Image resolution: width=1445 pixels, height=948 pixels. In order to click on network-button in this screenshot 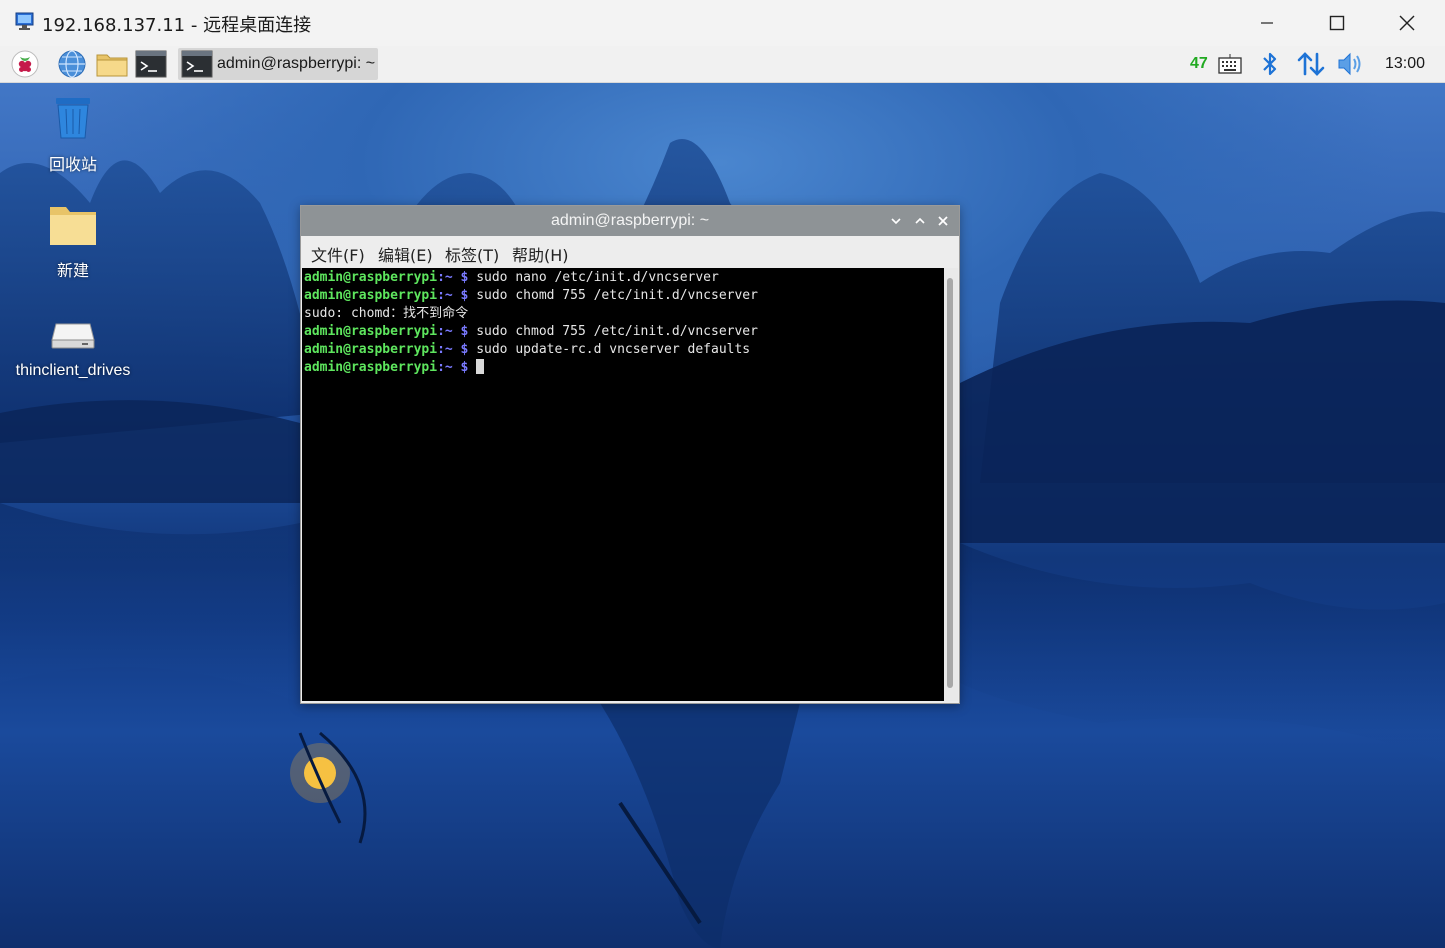, I will do `click(1311, 64)`.